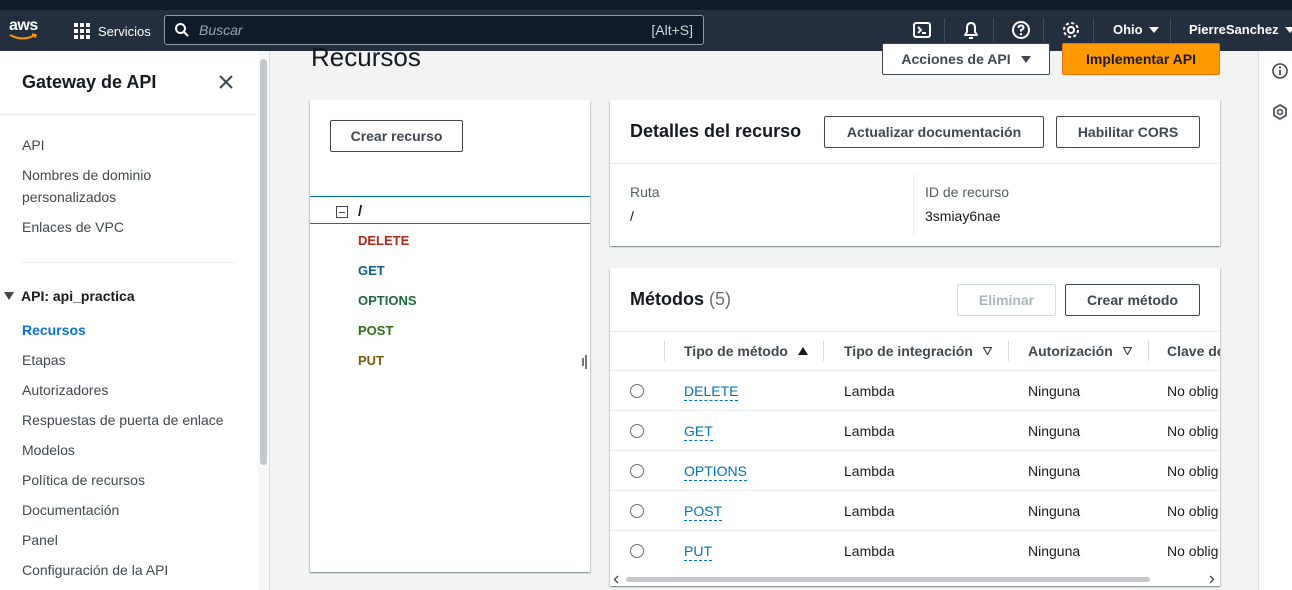  I want to click on update-documentation-button: Actualizar documentación, so click(934, 132).